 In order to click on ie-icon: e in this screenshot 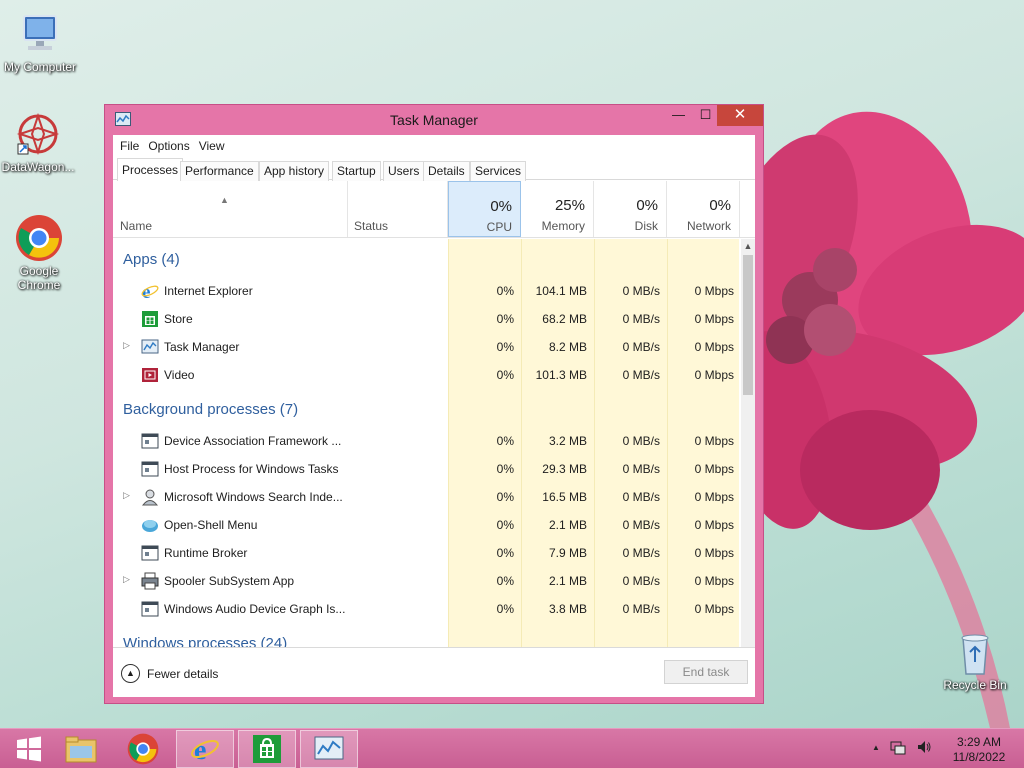, I will do `click(205, 749)`.